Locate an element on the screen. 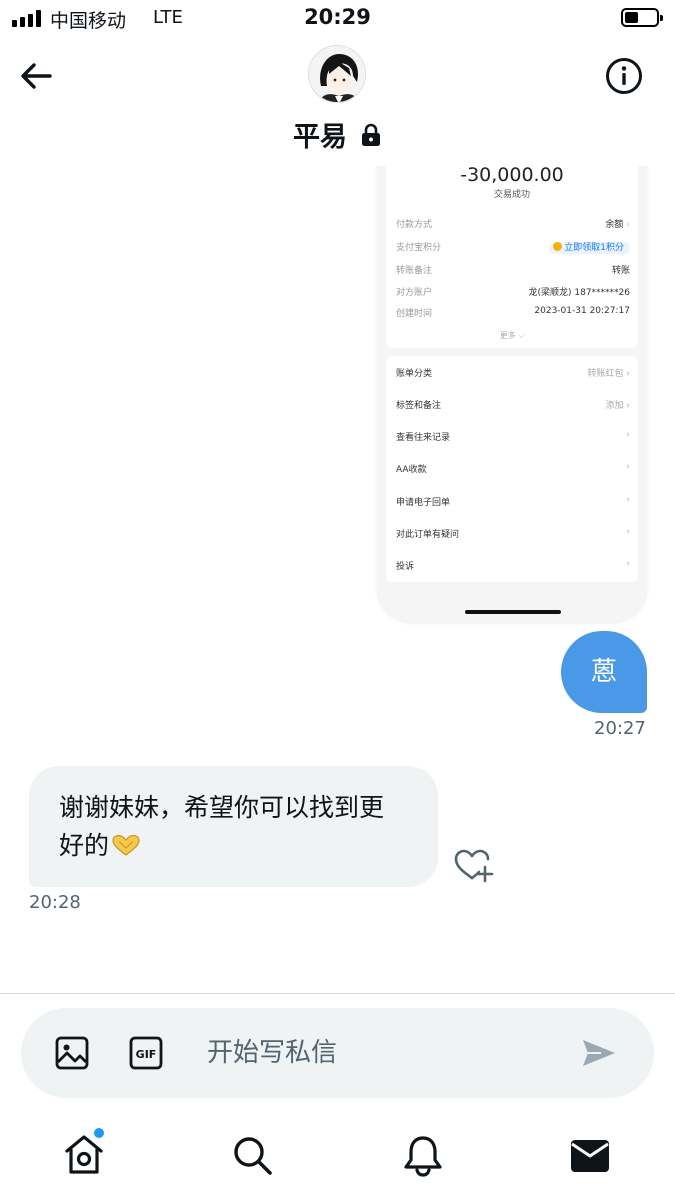  receipt-detail-row: 对方账户 龙(梁顺龙) 187******26 is located at coordinates (513, 293).